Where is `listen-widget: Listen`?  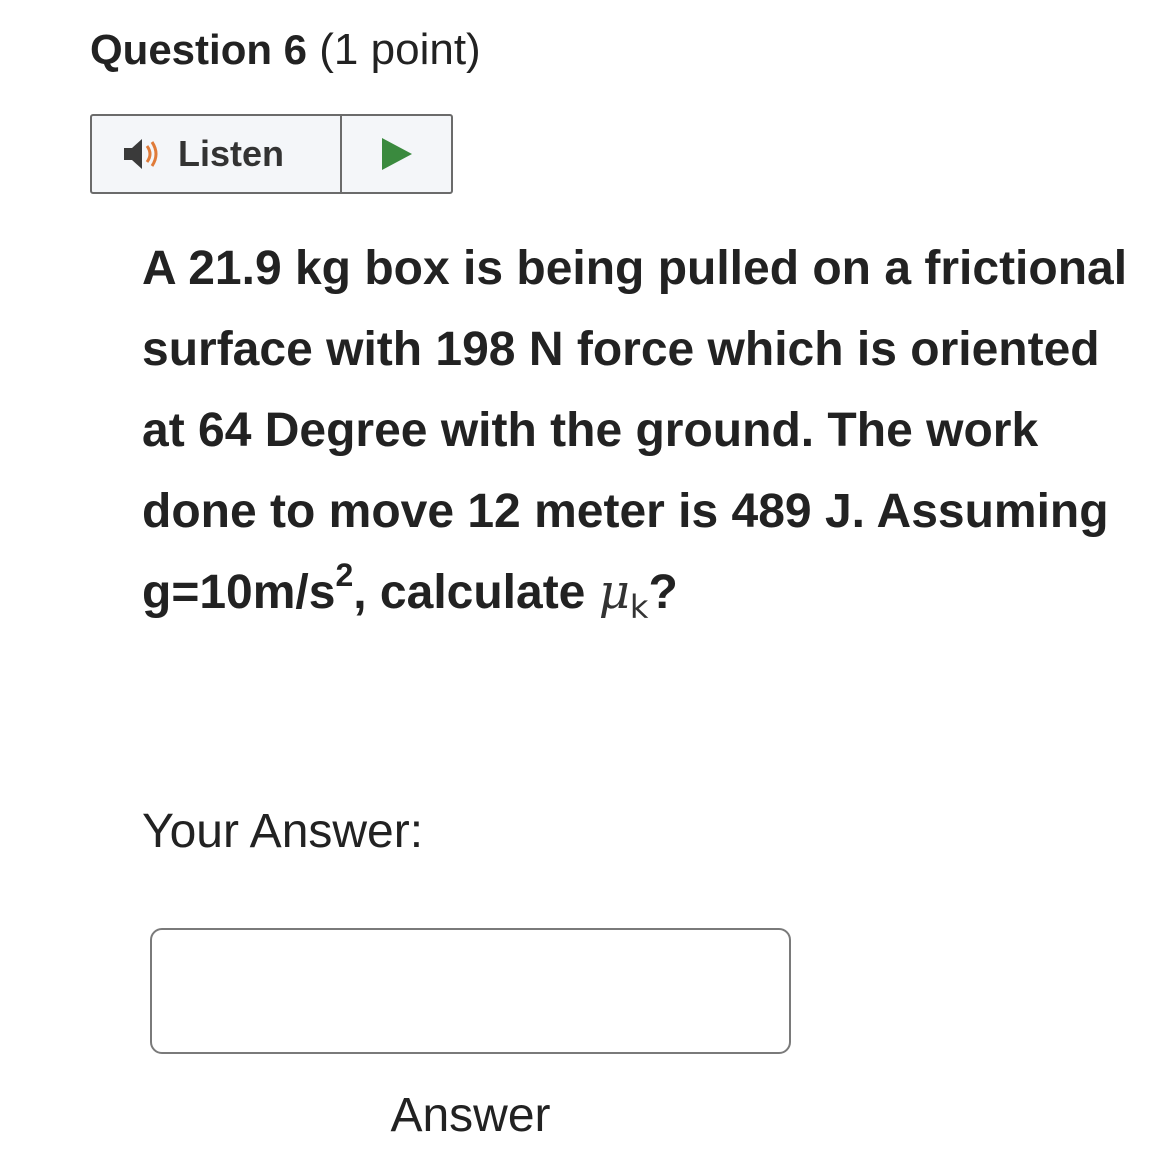
listen-widget: Listen is located at coordinates (271, 154).